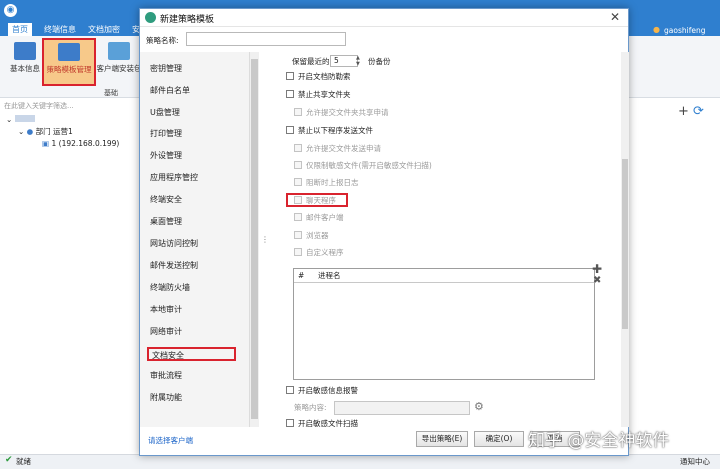  Describe the element at coordinates (254, 239) in the screenshot. I see `nav-scroll-thumb` at that location.